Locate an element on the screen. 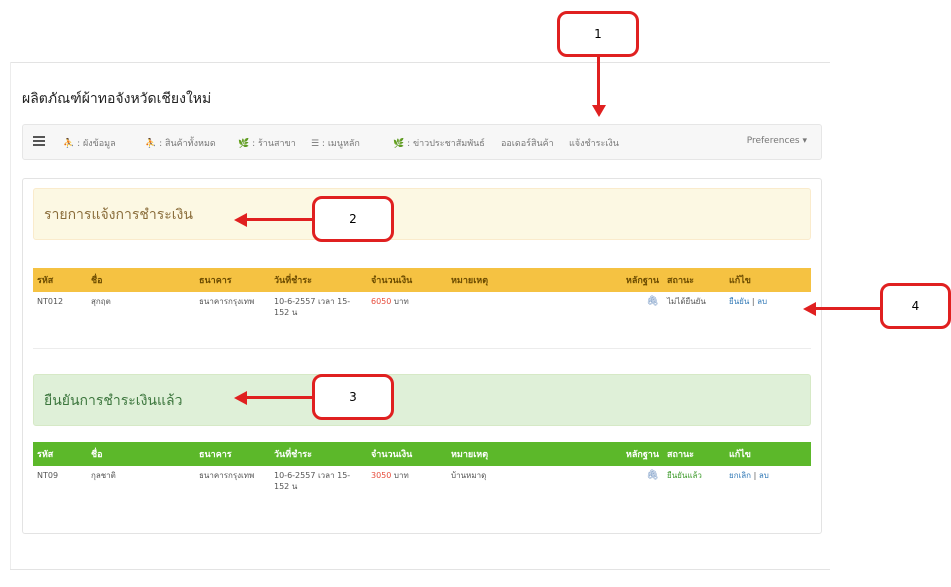  page-title: ผลิตภัณฑ์ผ้าทอจังหวัดเชียงใหม่ is located at coordinates (117, 99).